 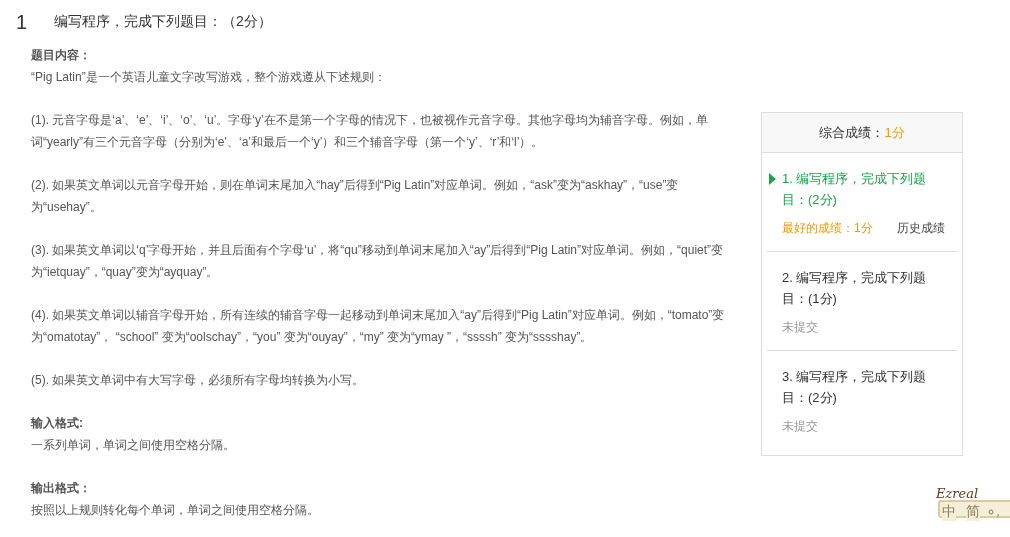 I want to click on question-number: 1, so click(x=22, y=22).